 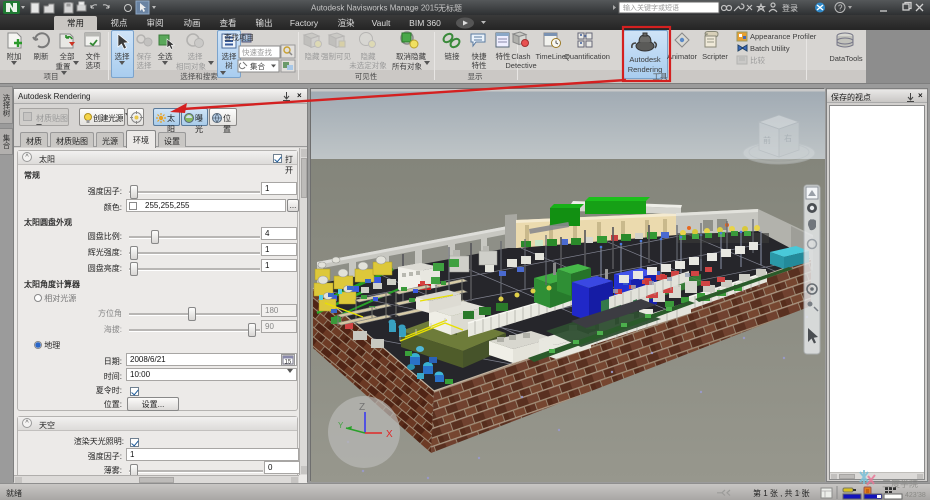 I want to click on svg-text: 无标题, so click(x=450, y=8).